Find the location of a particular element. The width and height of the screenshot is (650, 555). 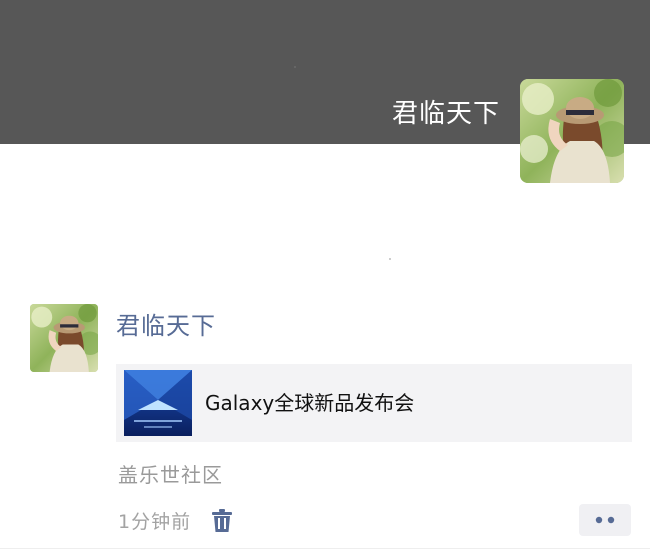

trash-icon is located at coordinates (222, 521).